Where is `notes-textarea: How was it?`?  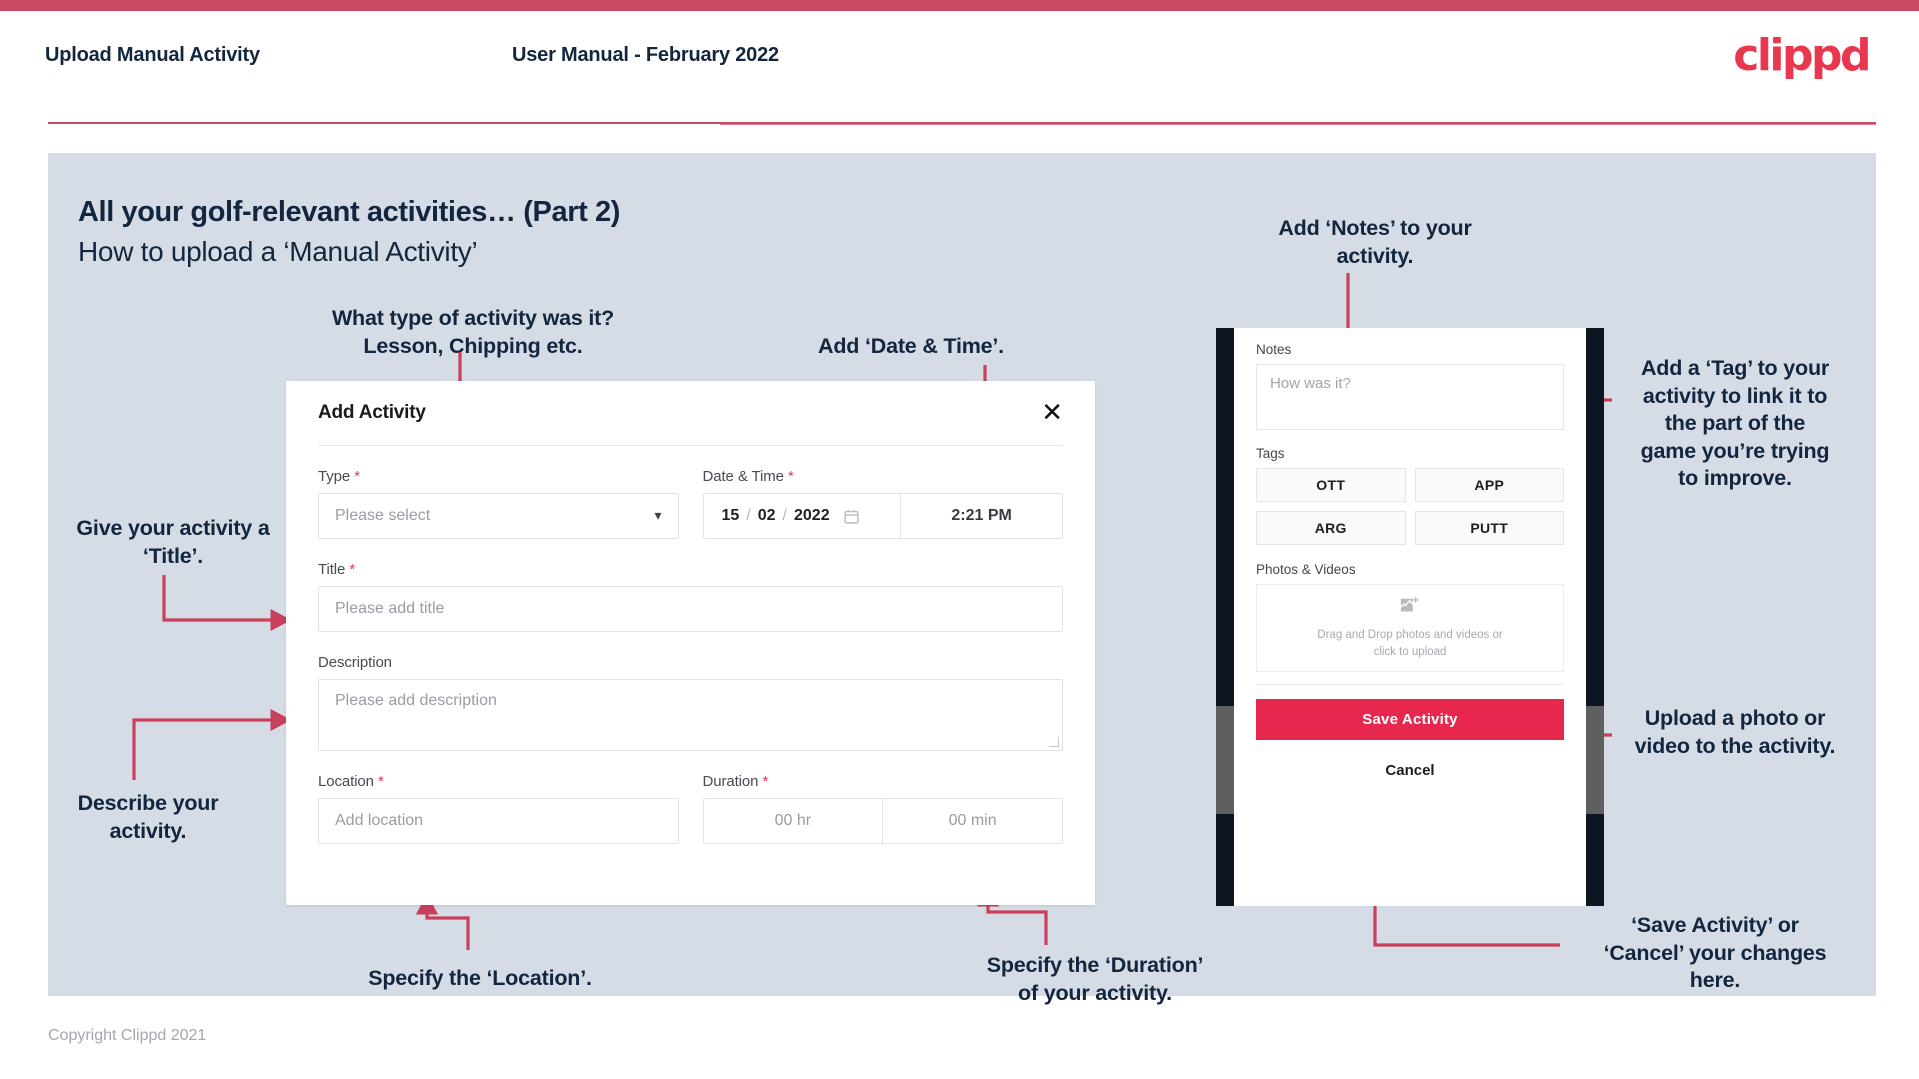 notes-textarea: How was it? is located at coordinates (1410, 397).